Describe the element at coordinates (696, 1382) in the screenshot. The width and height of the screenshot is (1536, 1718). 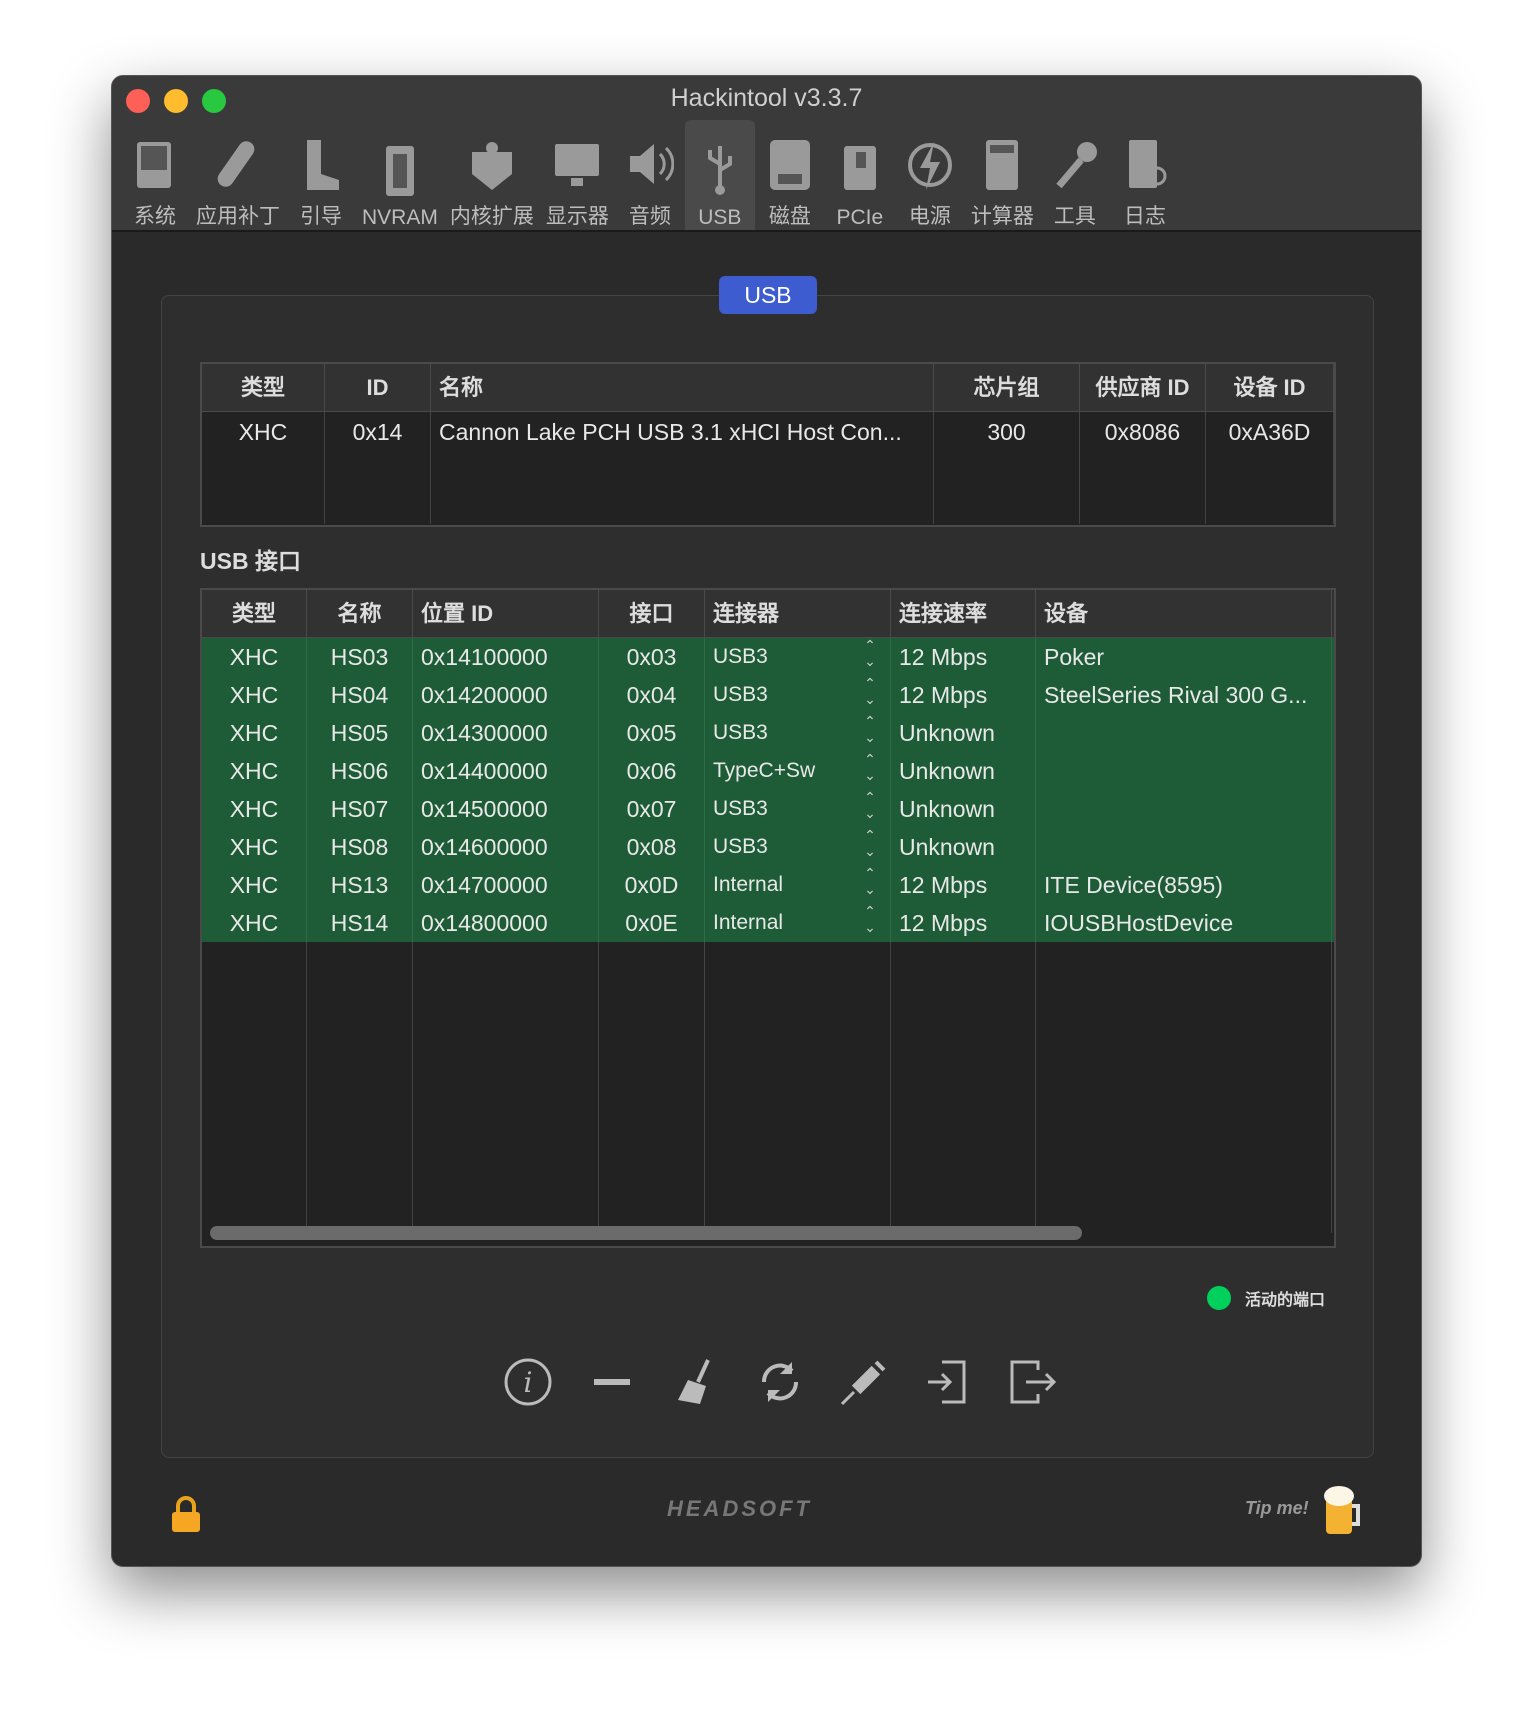
I see `clear-broom-icon` at that location.